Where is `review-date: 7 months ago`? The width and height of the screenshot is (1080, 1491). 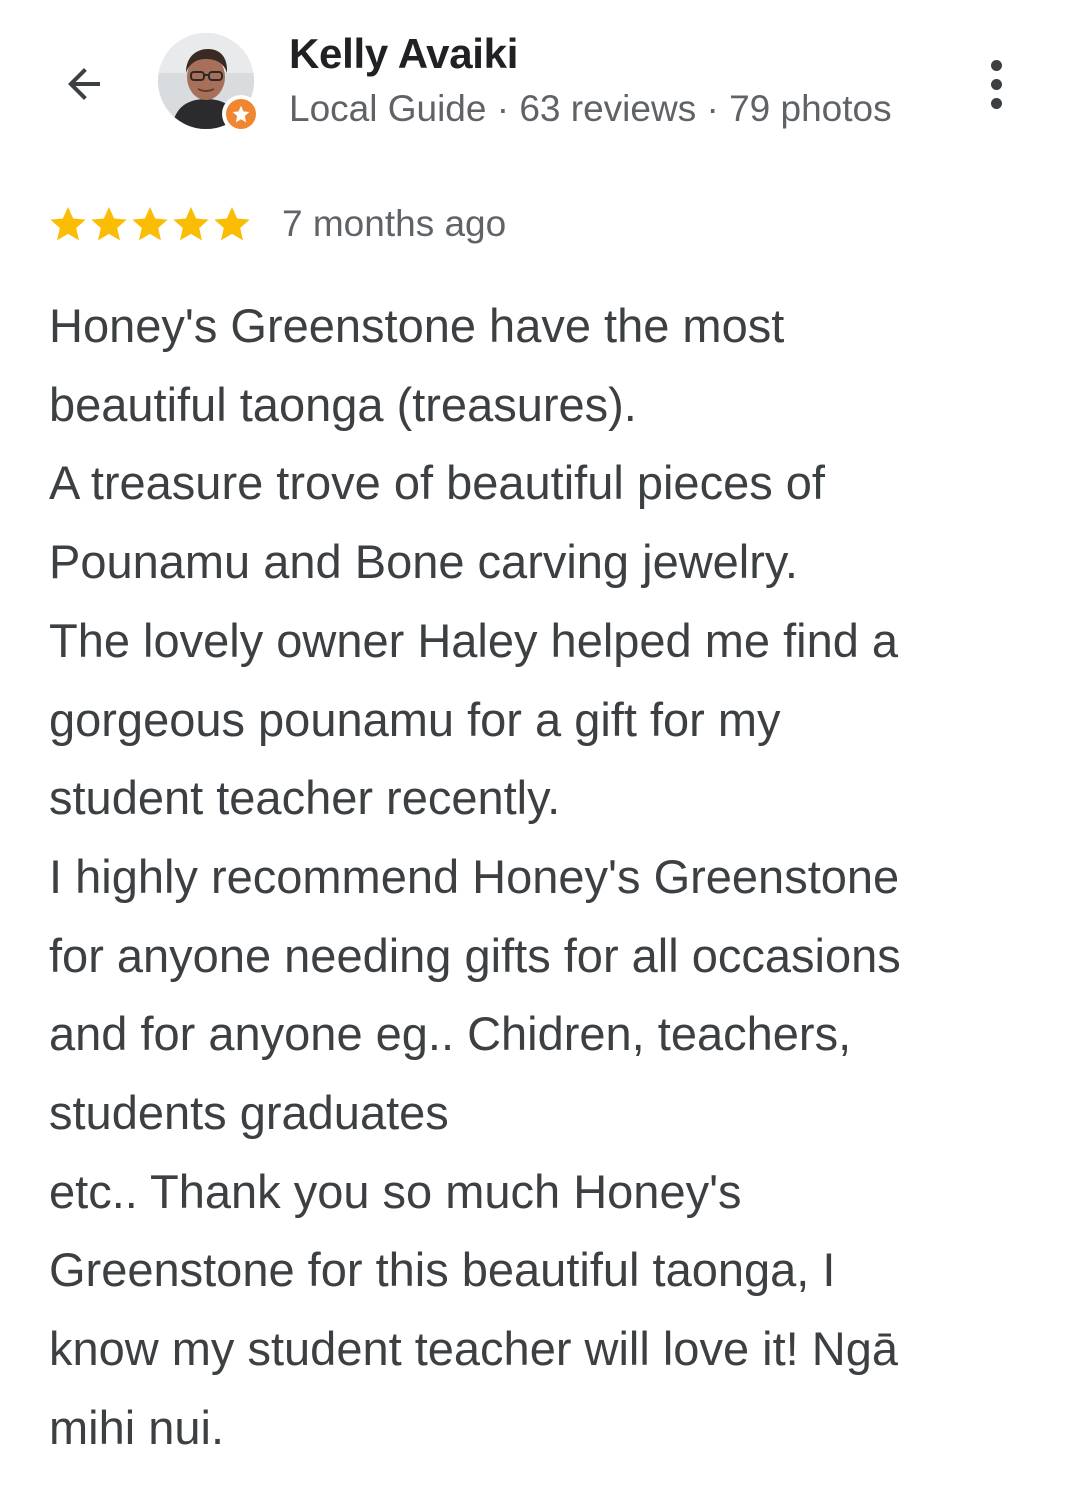 review-date: 7 months ago is located at coordinates (394, 223).